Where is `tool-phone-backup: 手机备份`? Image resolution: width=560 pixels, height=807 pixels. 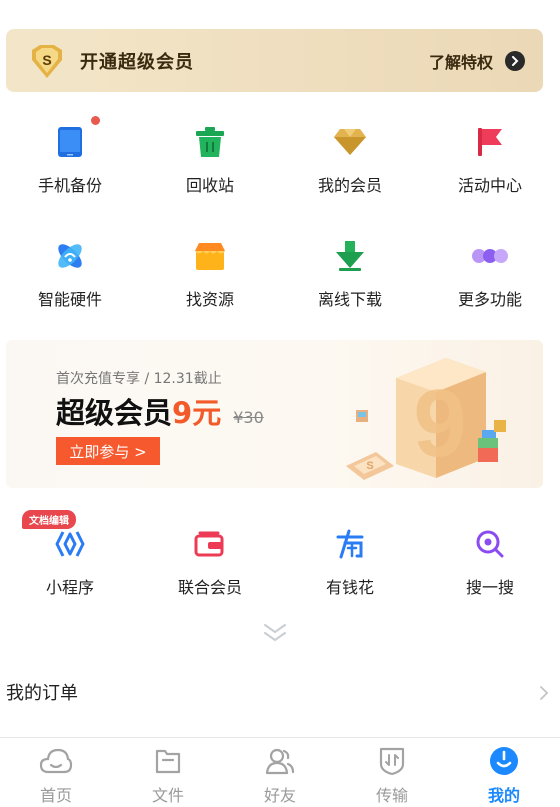 tool-phone-backup: 手机备份 is located at coordinates (70, 156).